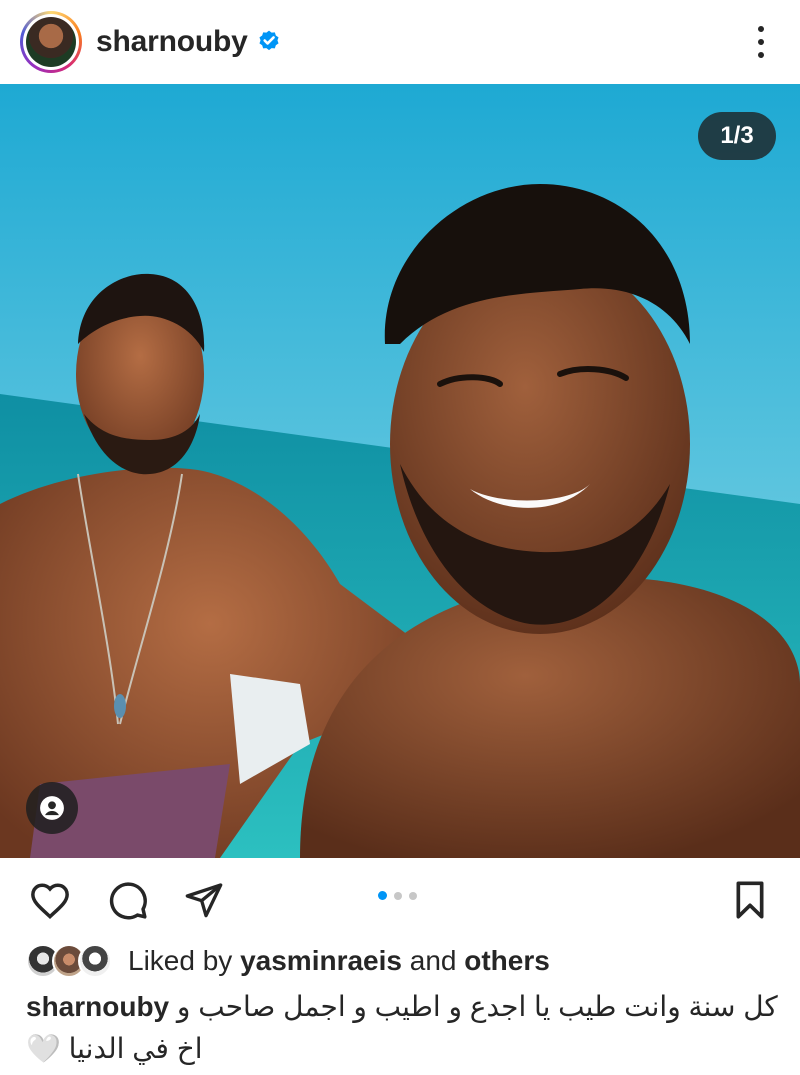 The height and width of the screenshot is (1075, 800). I want to click on user-tag-icon, so click(52, 808).